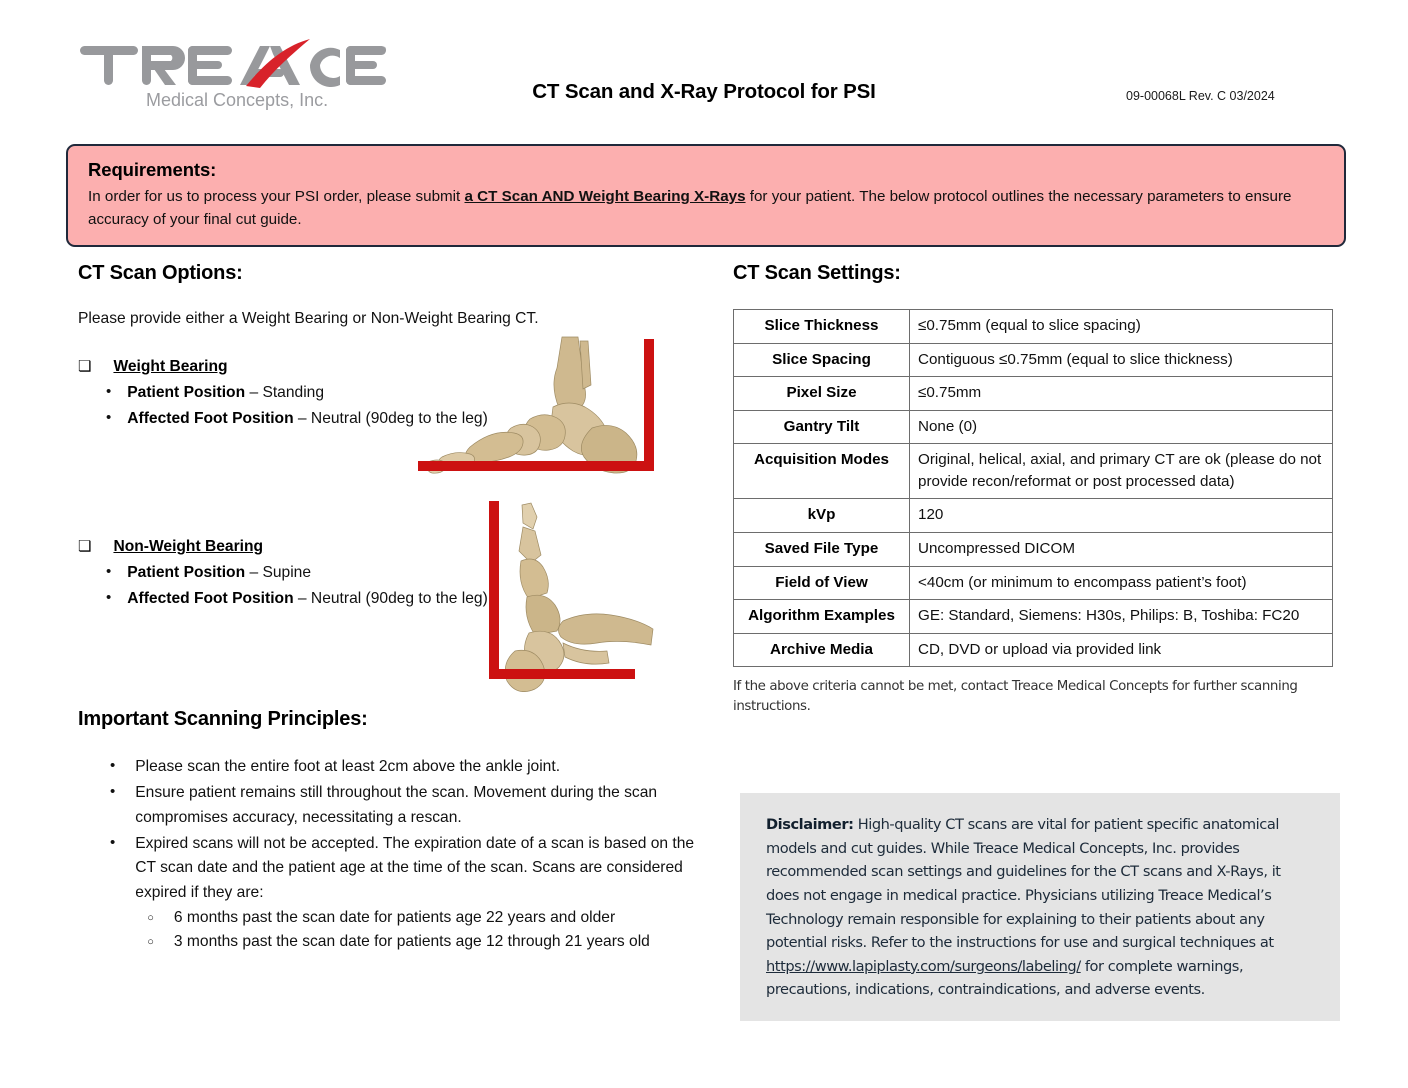  I want to click on scanning-principles-heading: Important Scanning Principles:, so click(223, 719).